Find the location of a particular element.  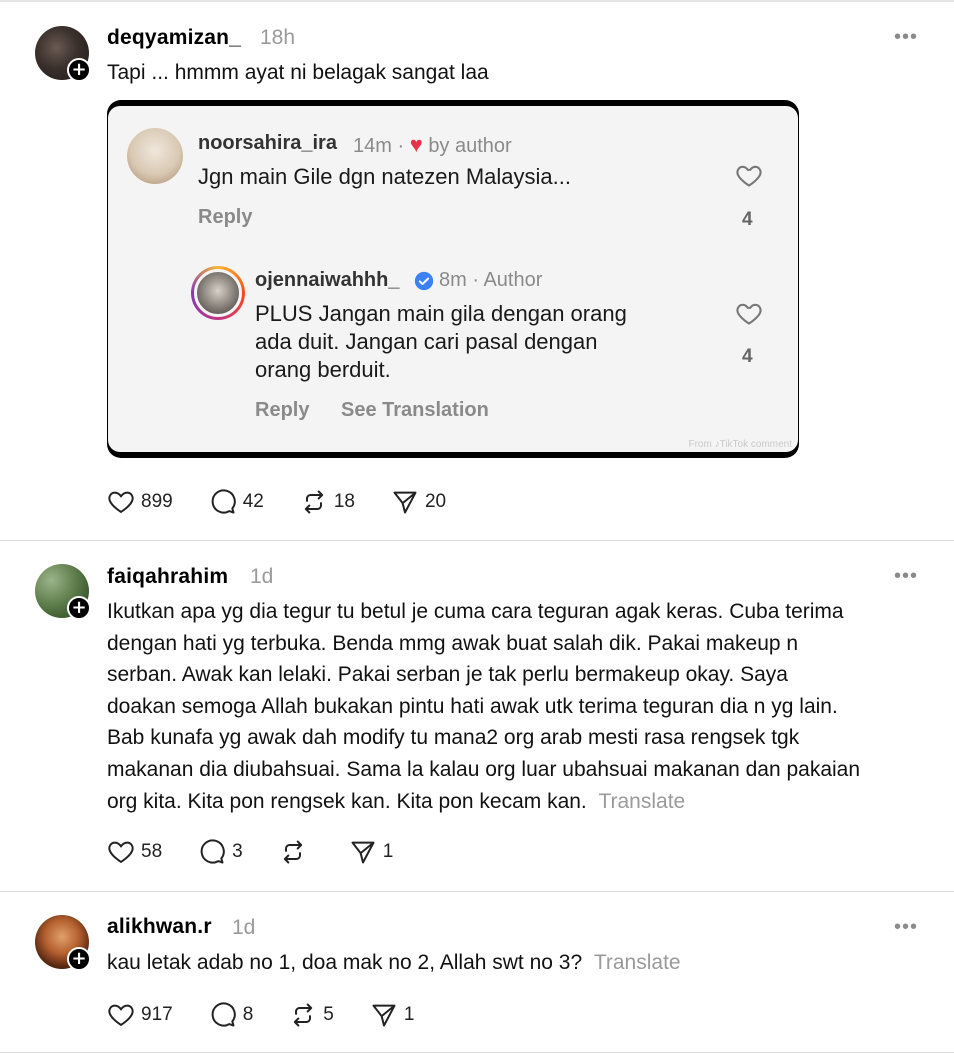

reply-reply-link: Reply is located at coordinates (282, 410).